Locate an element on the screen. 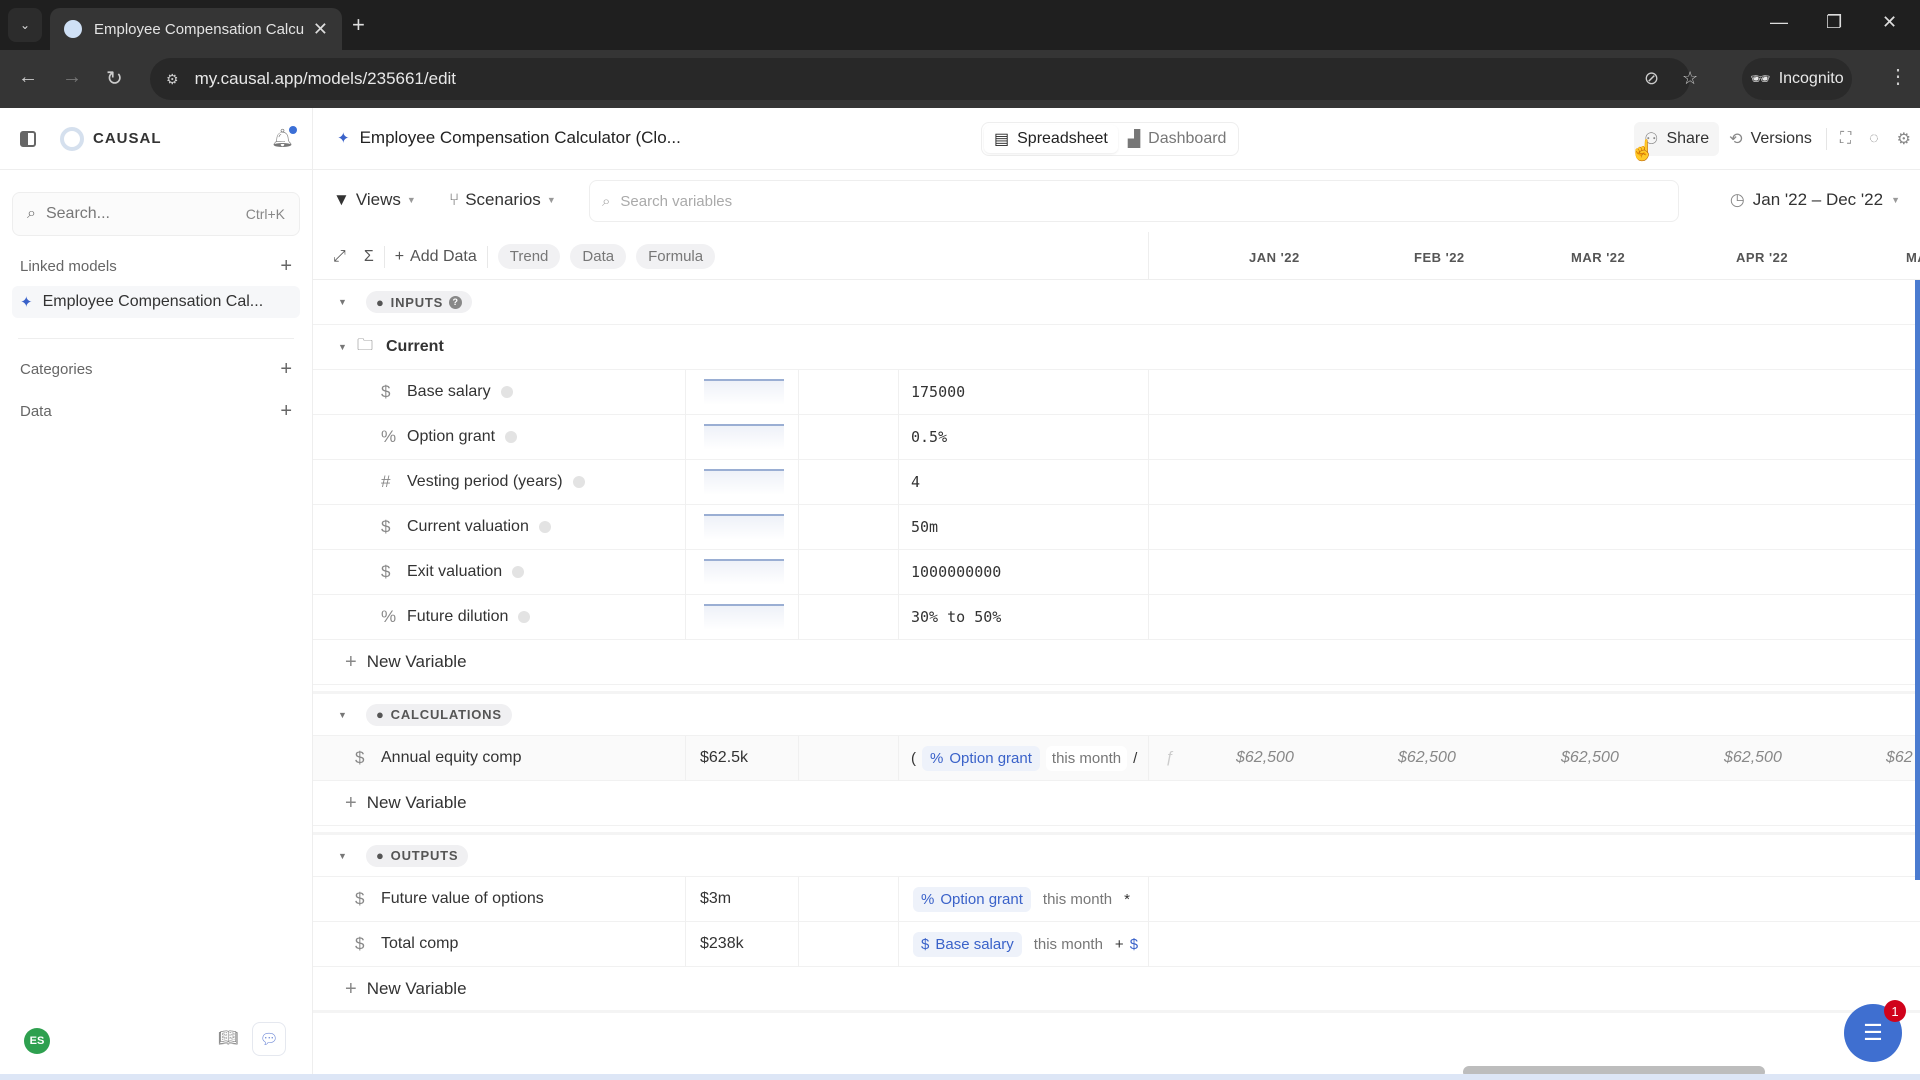 This screenshot has width=1920, height=1080. browser-menu-icon: ⋮ is located at coordinates (1898, 76).